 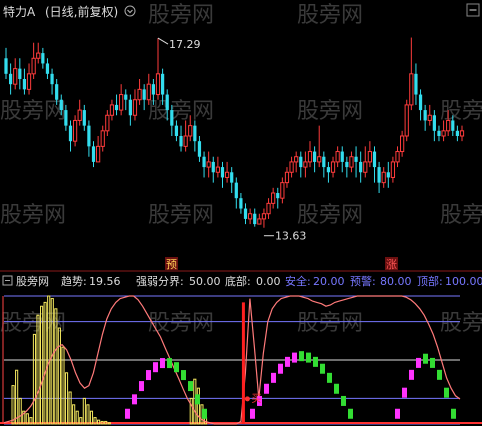 I want to click on top-value: 100.00, so click(x=463, y=281).